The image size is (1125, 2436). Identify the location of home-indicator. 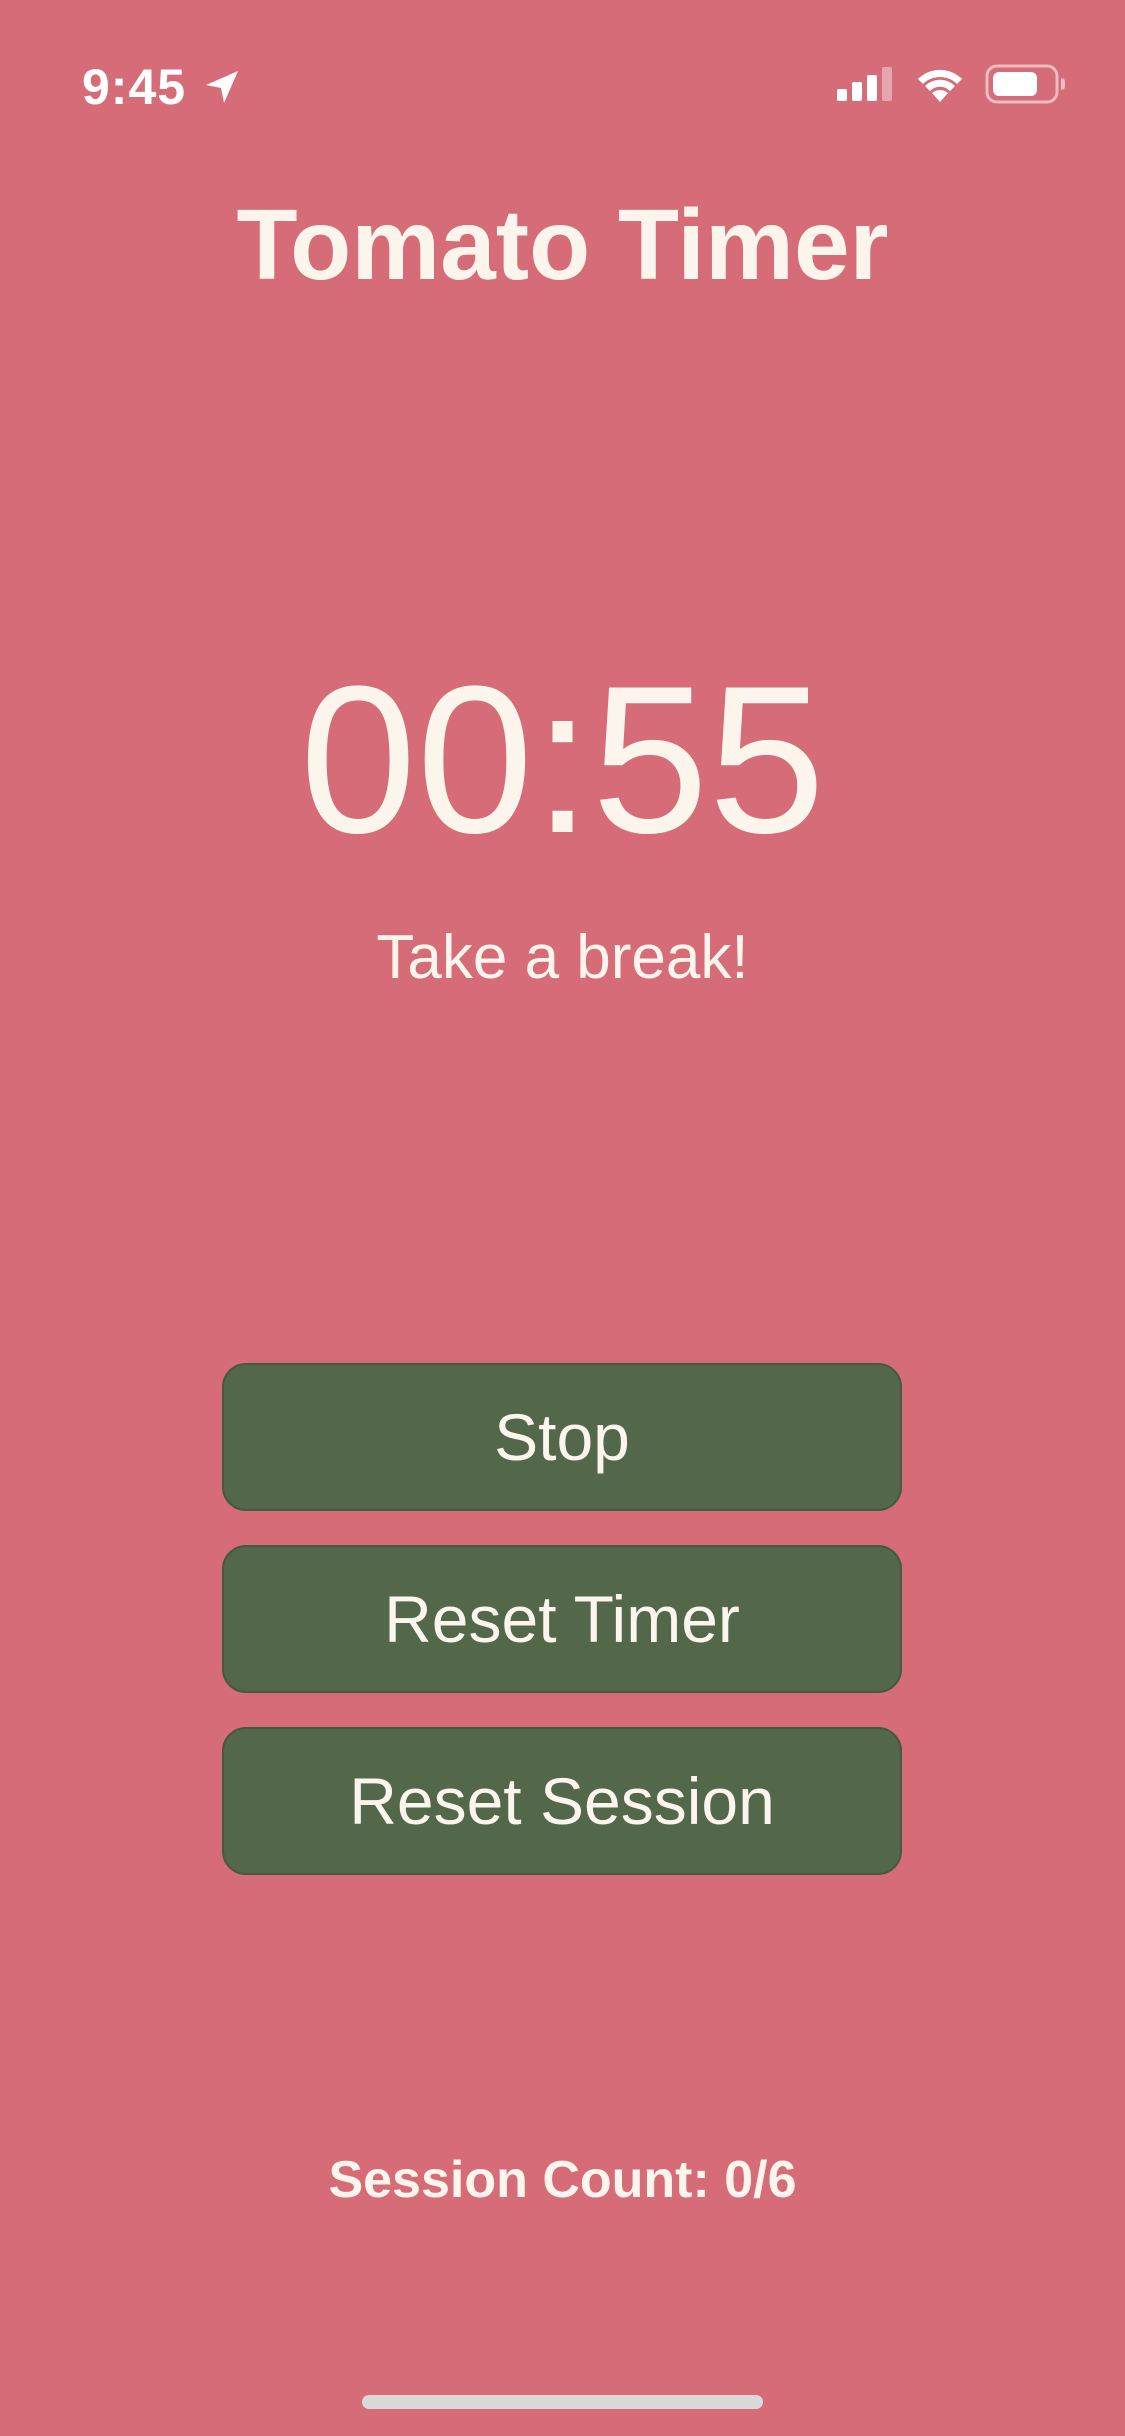
(562, 2402).